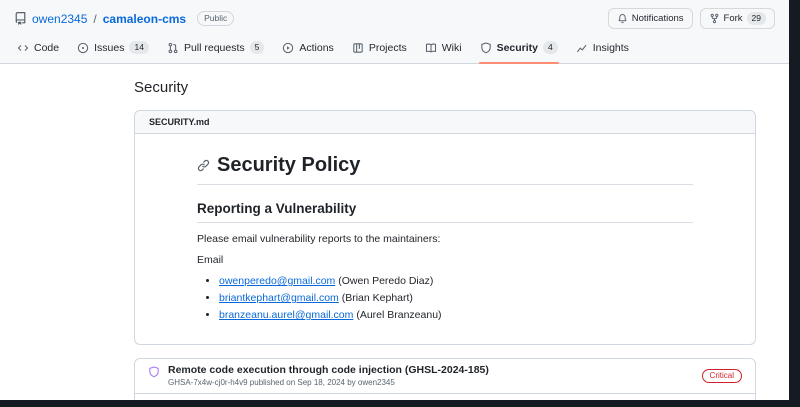 The width and height of the screenshot is (800, 407). What do you see at coordinates (657, 18) in the screenshot?
I see `notifications-label: Notifications` at bounding box center [657, 18].